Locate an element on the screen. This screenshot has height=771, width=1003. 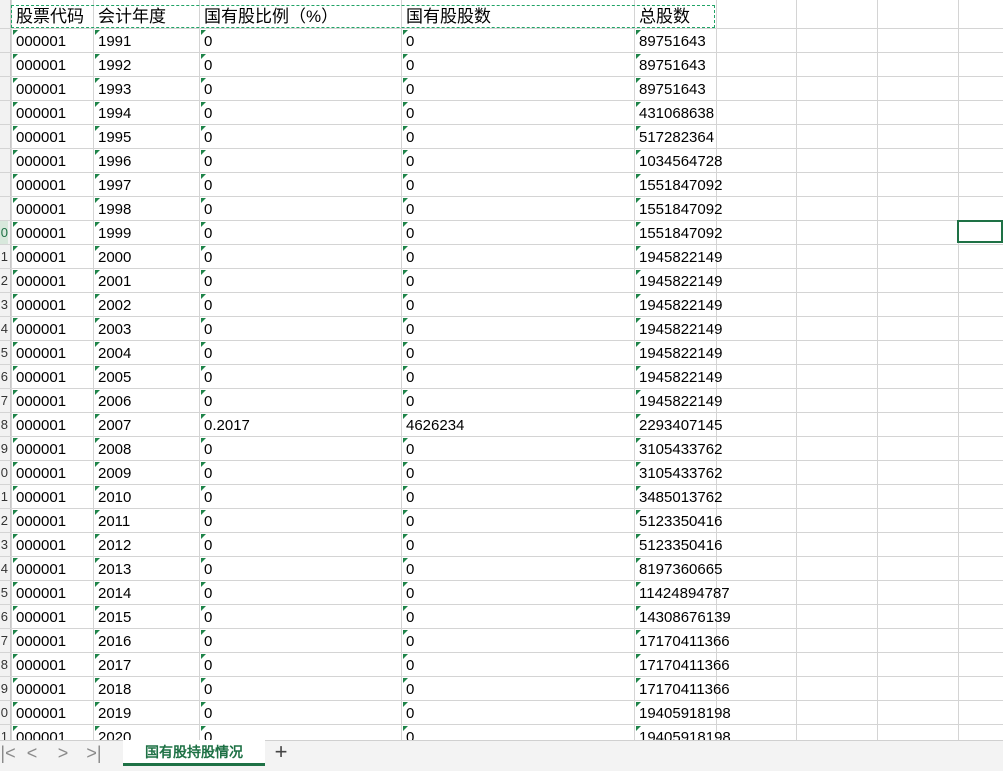
cell-fiscal-year: 1994 is located at coordinates (112, 113).